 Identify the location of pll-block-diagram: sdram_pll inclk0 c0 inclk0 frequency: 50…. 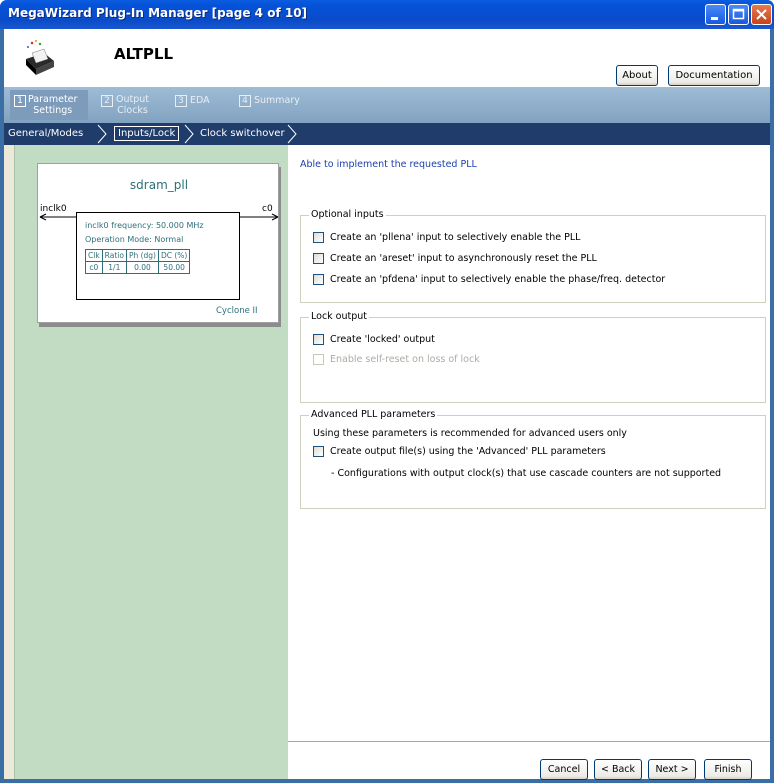
(158, 243).